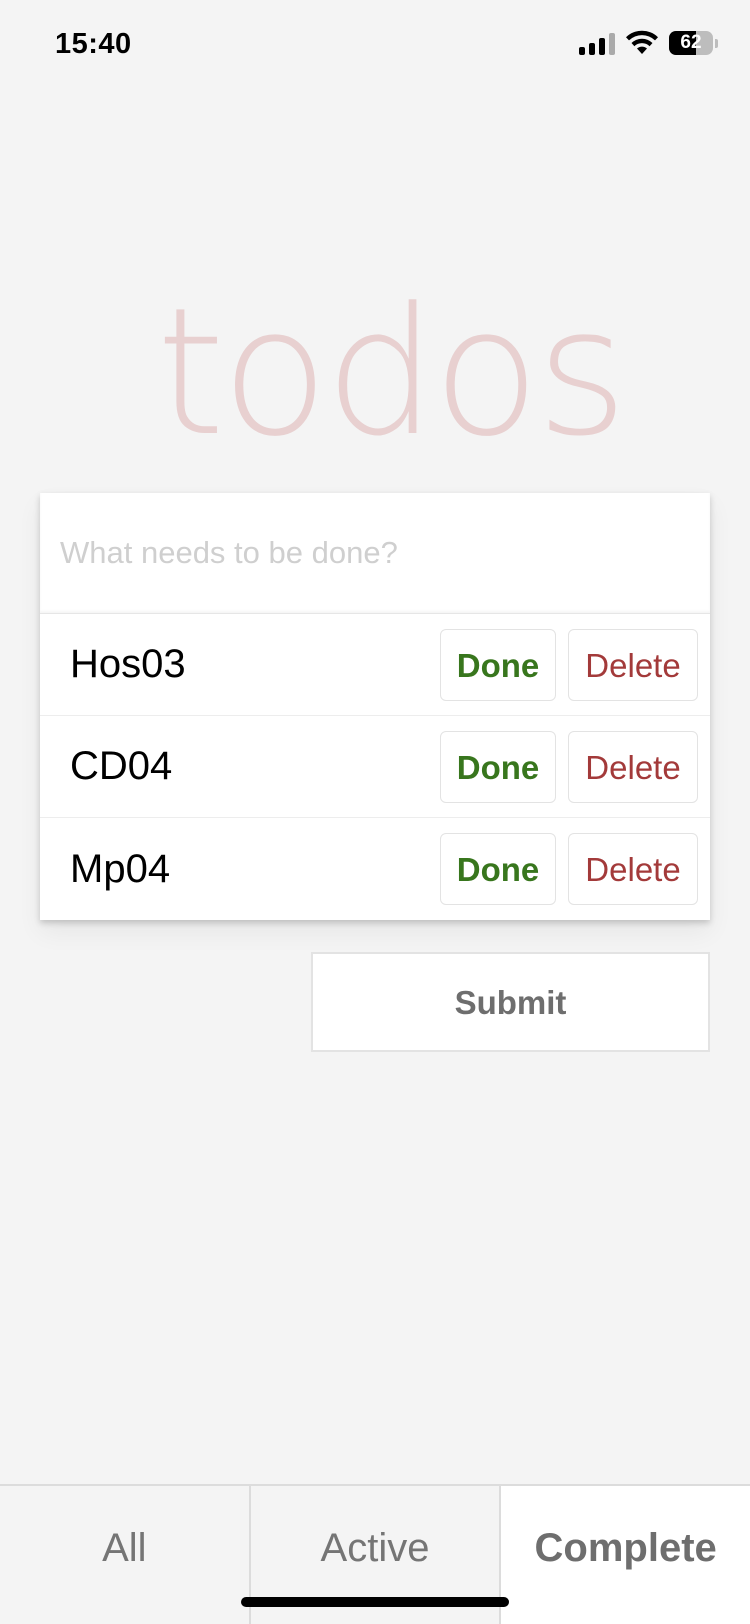  I want to click on new-todo-input, so click(375, 553).